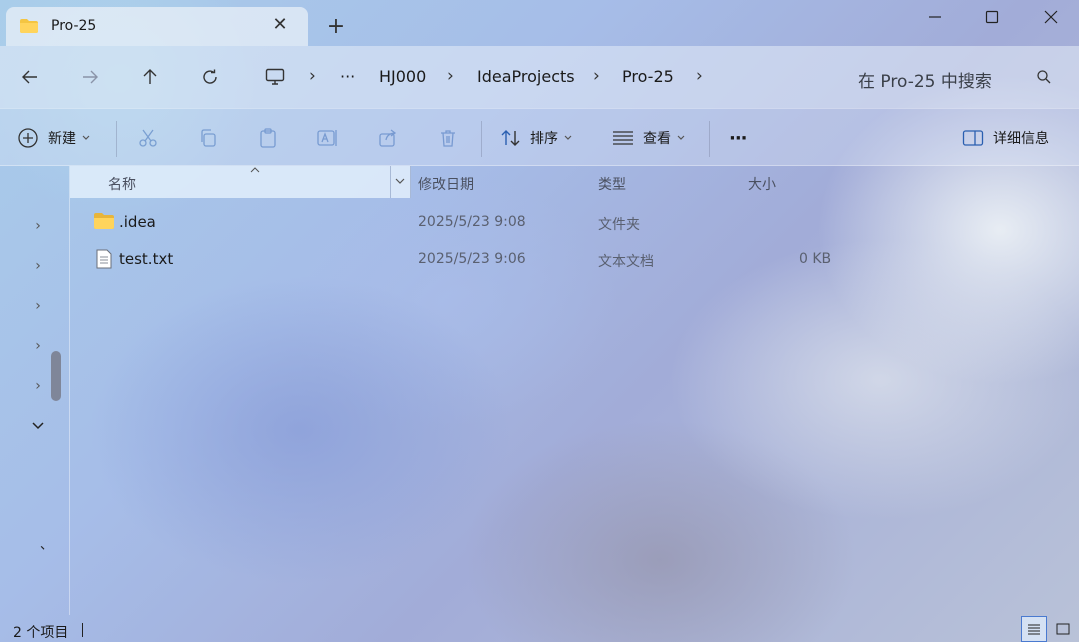 Image resolution: width=1079 pixels, height=642 pixels. I want to click on up-button, so click(150, 77).